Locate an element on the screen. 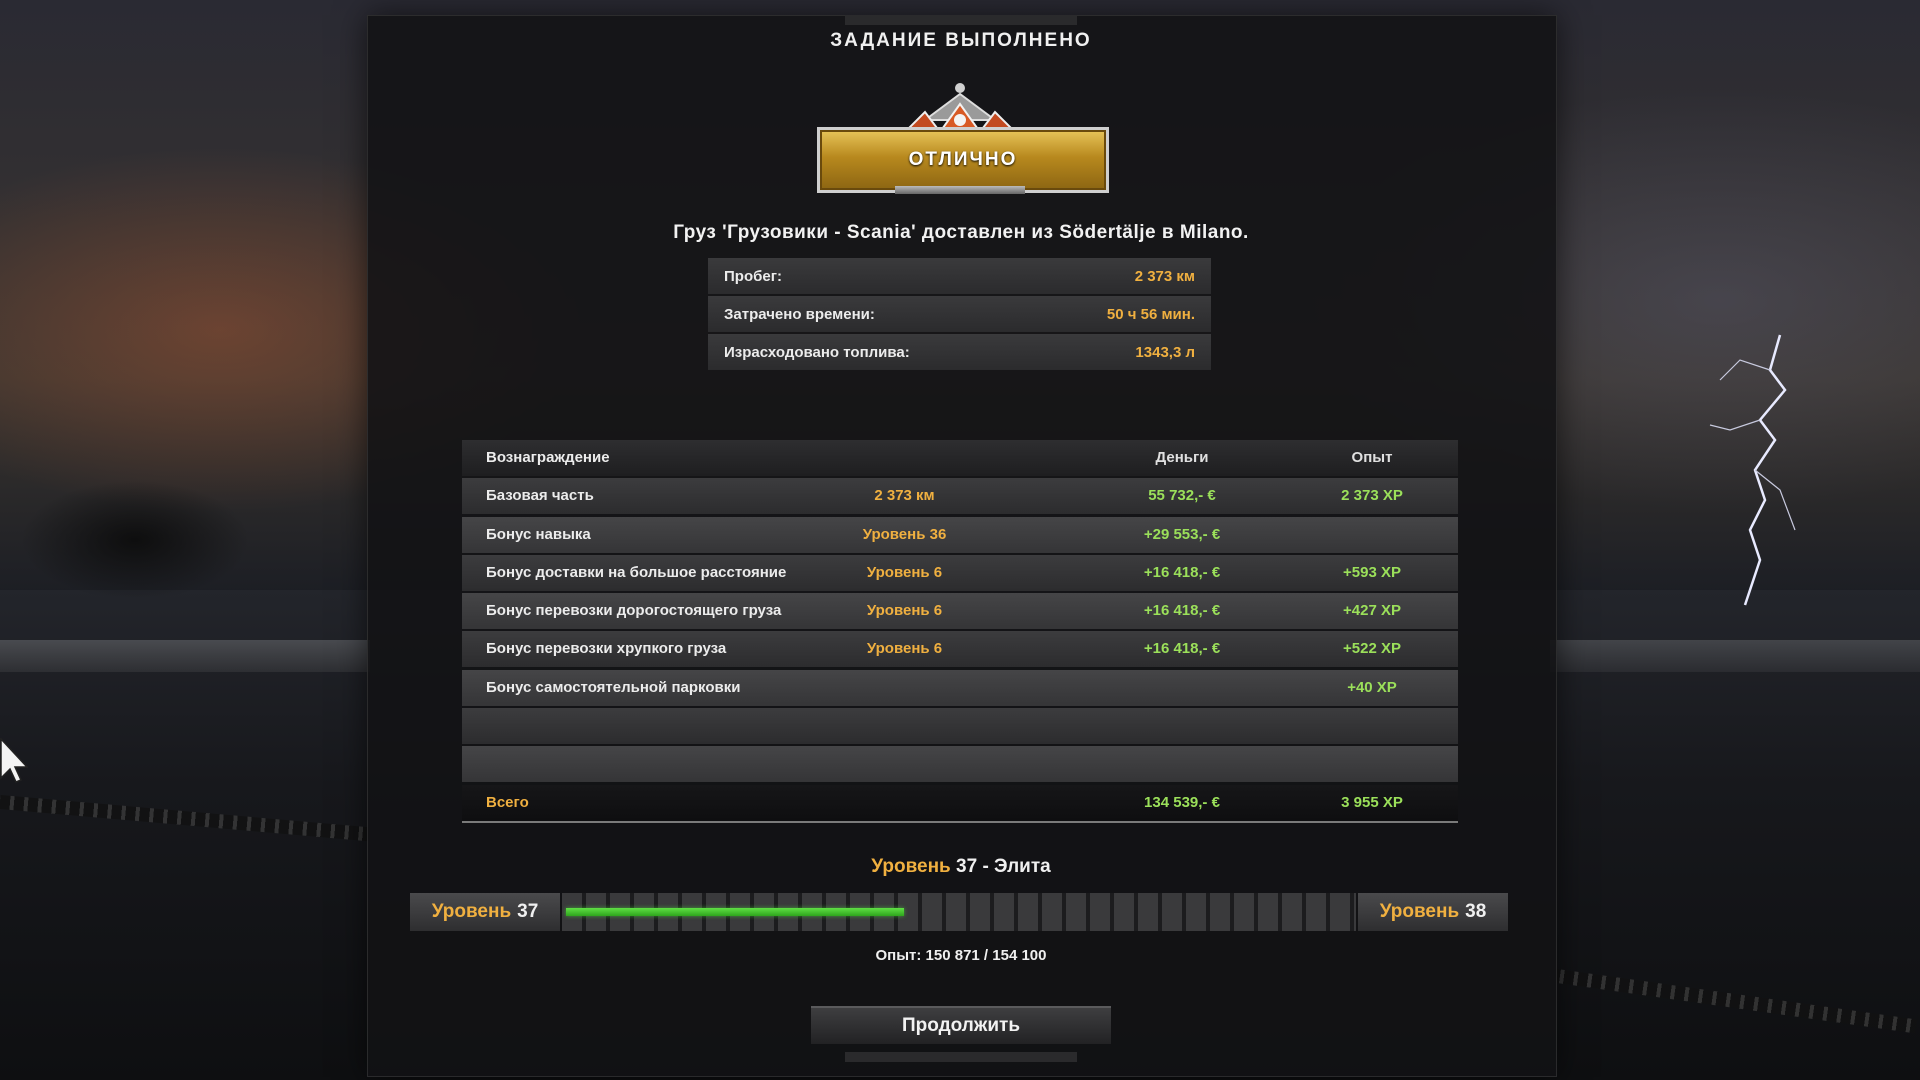 The width and height of the screenshot is (1920, 1080). reward-param: Уровень 36 is located at coordinates (904, 534).